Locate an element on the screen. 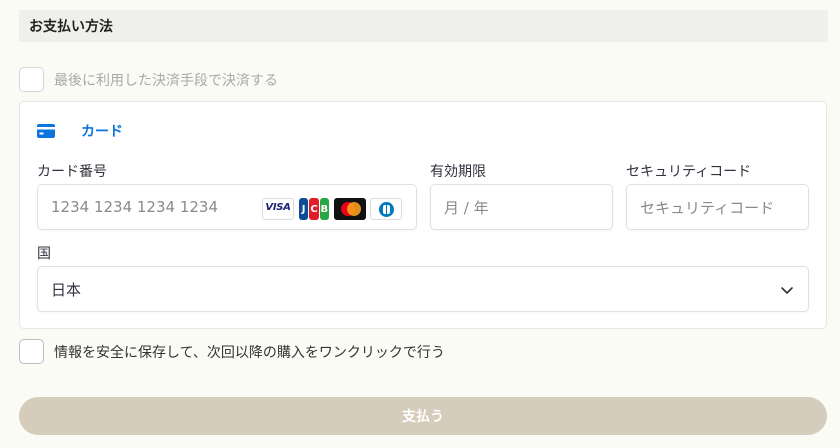  diners-club-icon is located at coordinates (386, 209).